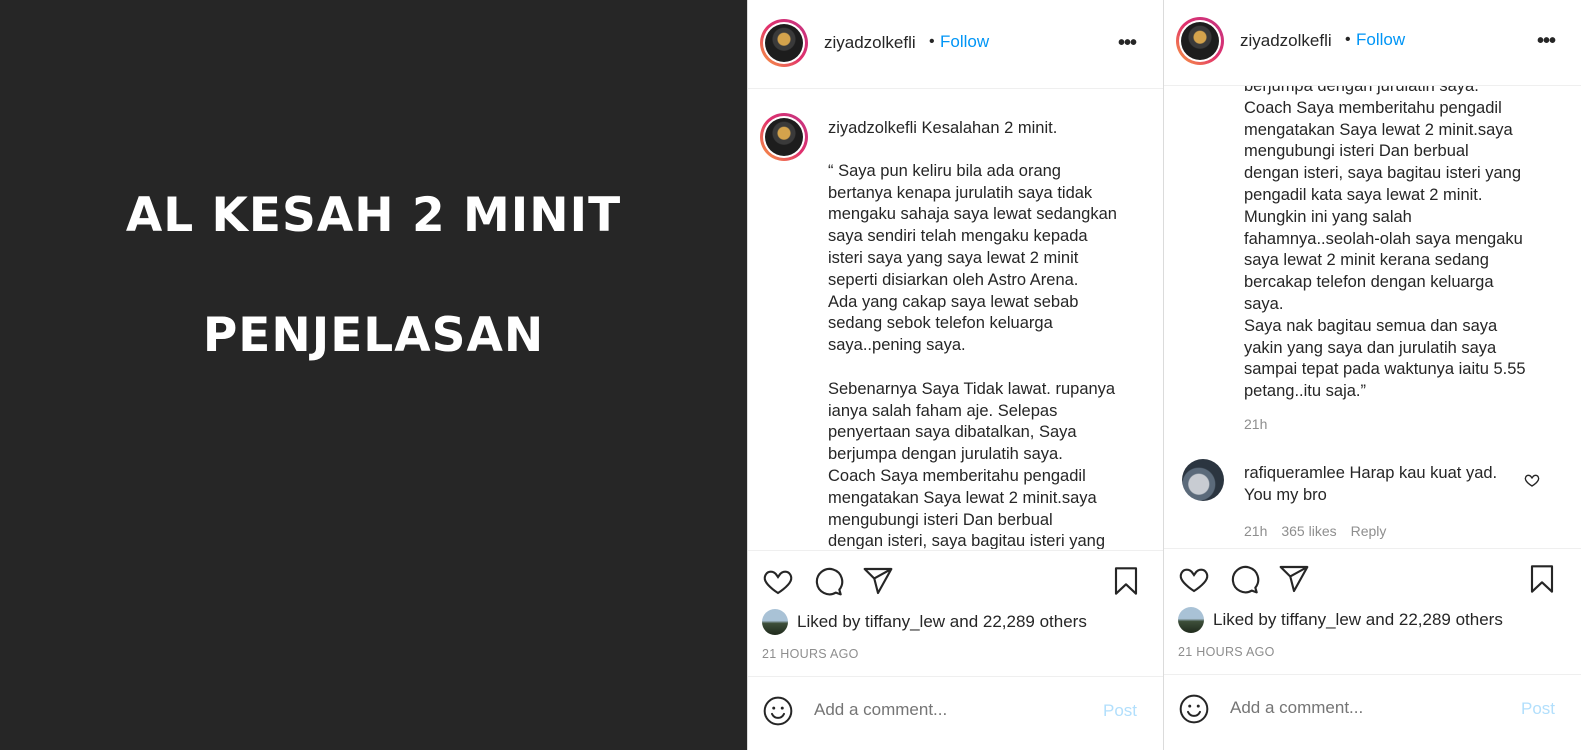  What do you see at coordinates (972, 388) in the screenshot?
I see `caption-line: Sebenarnya Saya Tidak lawat. rupanya` at bounding box center [972, 388].